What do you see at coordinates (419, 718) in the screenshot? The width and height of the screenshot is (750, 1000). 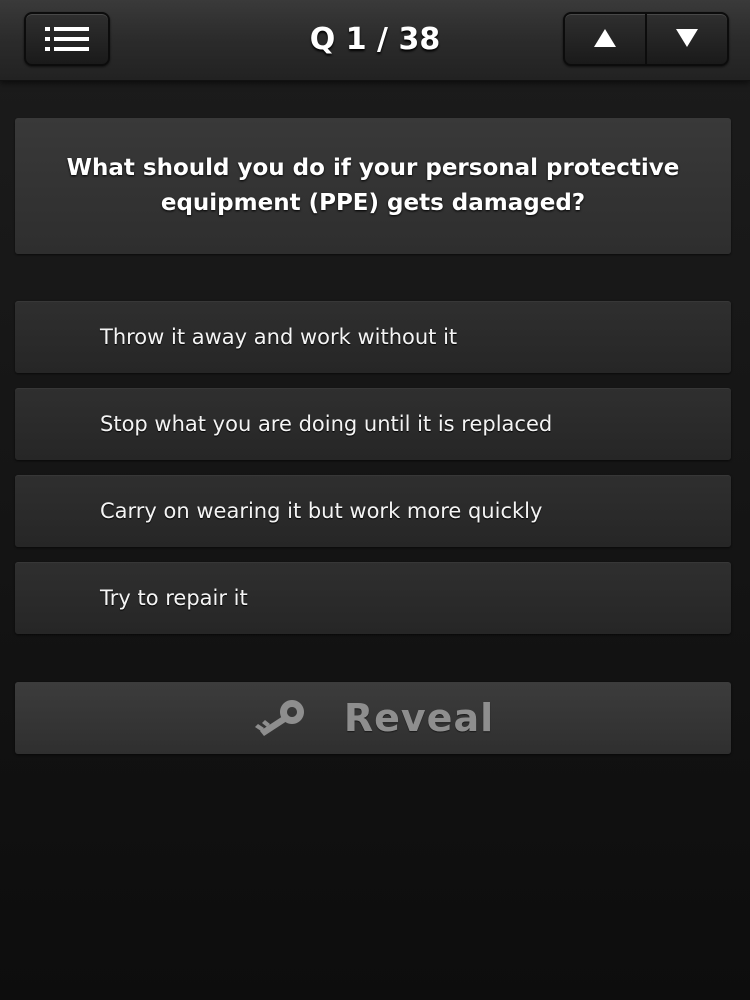 I see `reveal-label: Reveal` at bounding box center [419, 718].